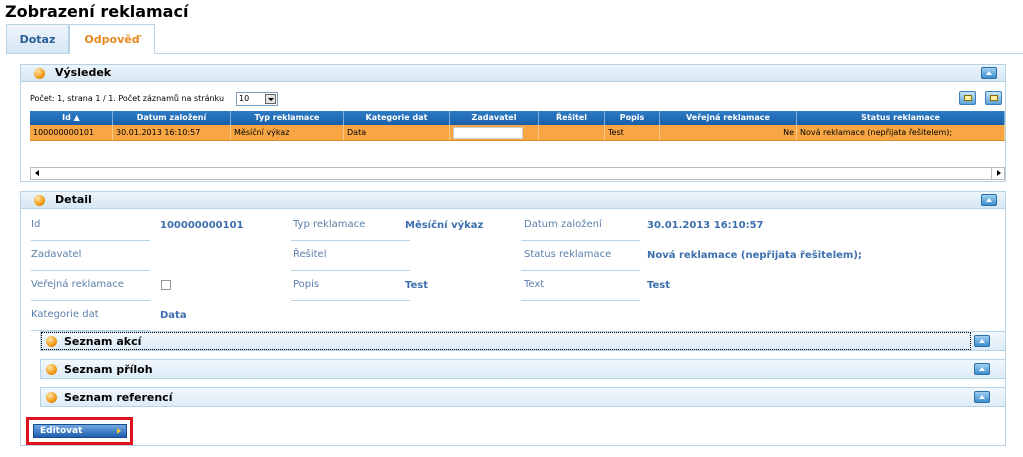 The height and width of the screenshot is (457, 1023). What do you see at coordinates (97, 11) in the screenshot?
I see `page-title: Zobrazení reklamací` at bounding box center [97, 11].